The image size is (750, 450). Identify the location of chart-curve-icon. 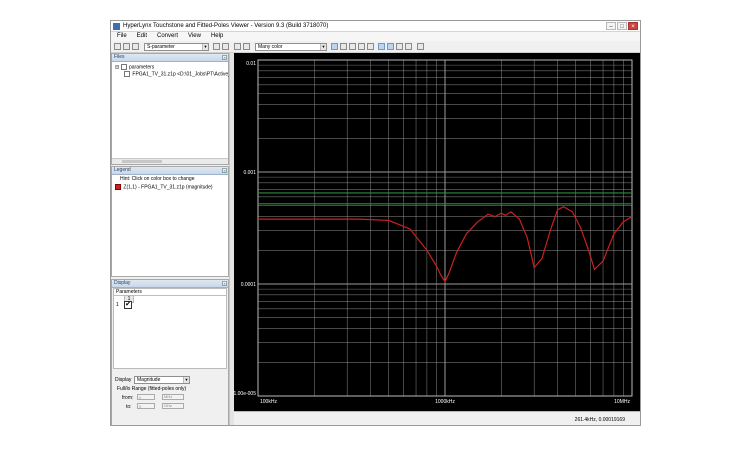
(408, 46).